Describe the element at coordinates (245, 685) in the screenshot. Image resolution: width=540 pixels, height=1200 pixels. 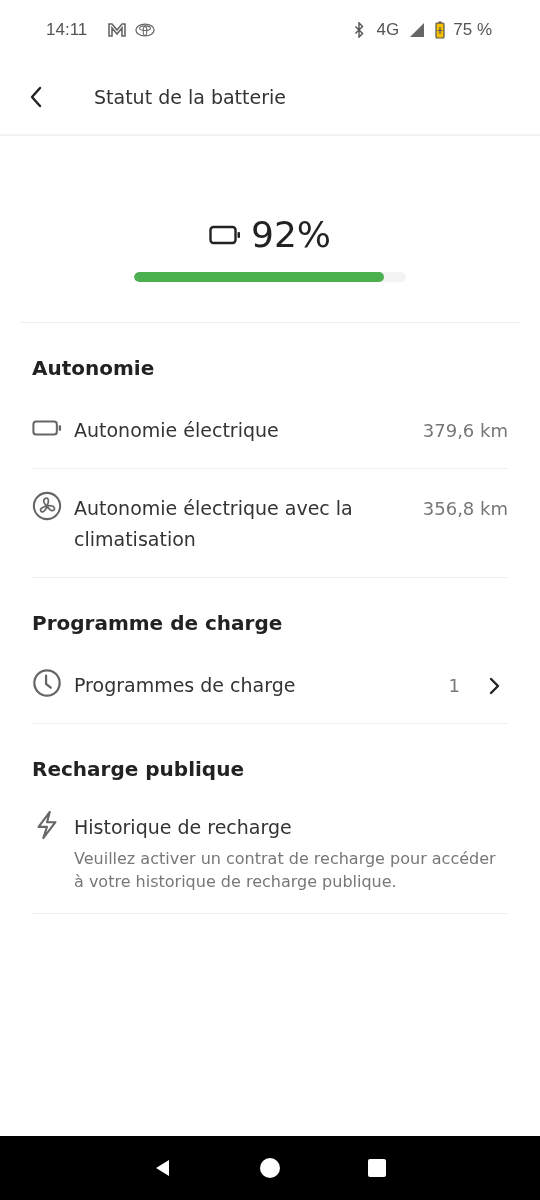
I see `row-label: Programmes de charge` at that location.